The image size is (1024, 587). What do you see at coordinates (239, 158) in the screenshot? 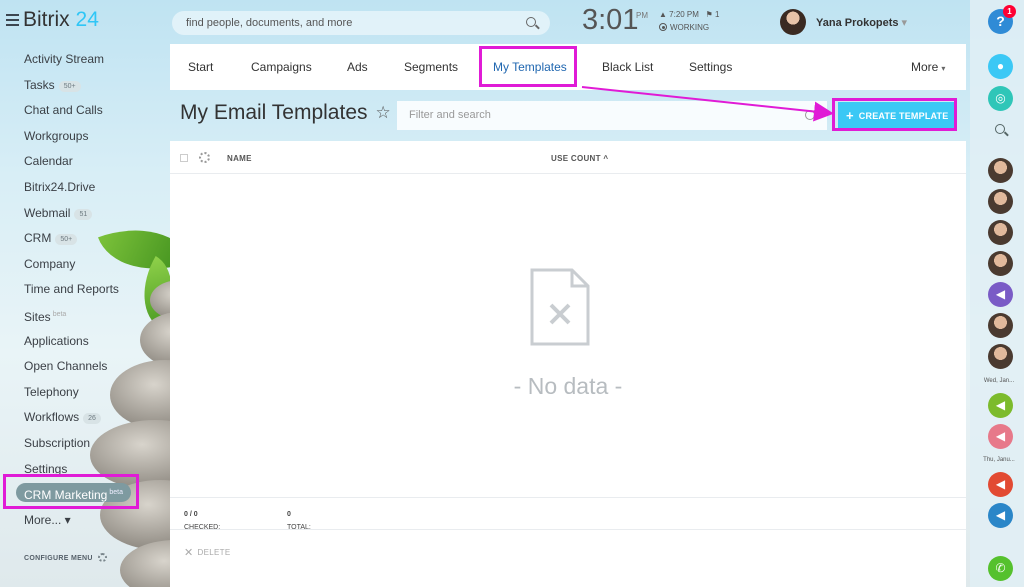
I see `column-name: NAME` at bounding box center [239, 158].